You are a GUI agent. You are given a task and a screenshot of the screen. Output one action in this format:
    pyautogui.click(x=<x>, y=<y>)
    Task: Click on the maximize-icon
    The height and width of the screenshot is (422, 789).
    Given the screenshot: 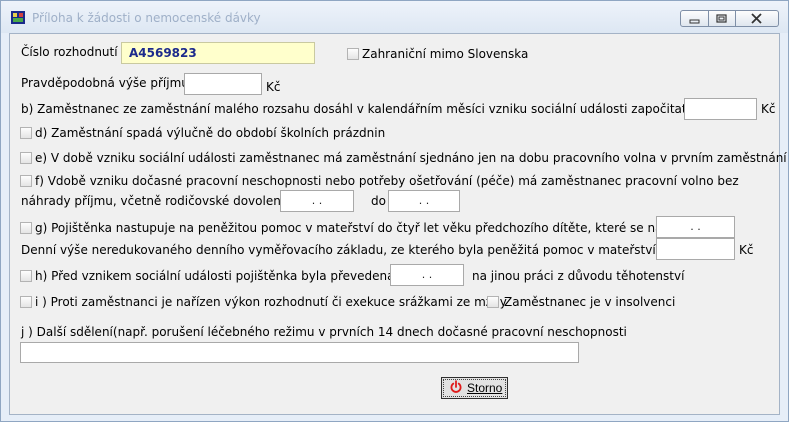 What is the action you would take?
    pyautogui.click(x=721, y=18)
    